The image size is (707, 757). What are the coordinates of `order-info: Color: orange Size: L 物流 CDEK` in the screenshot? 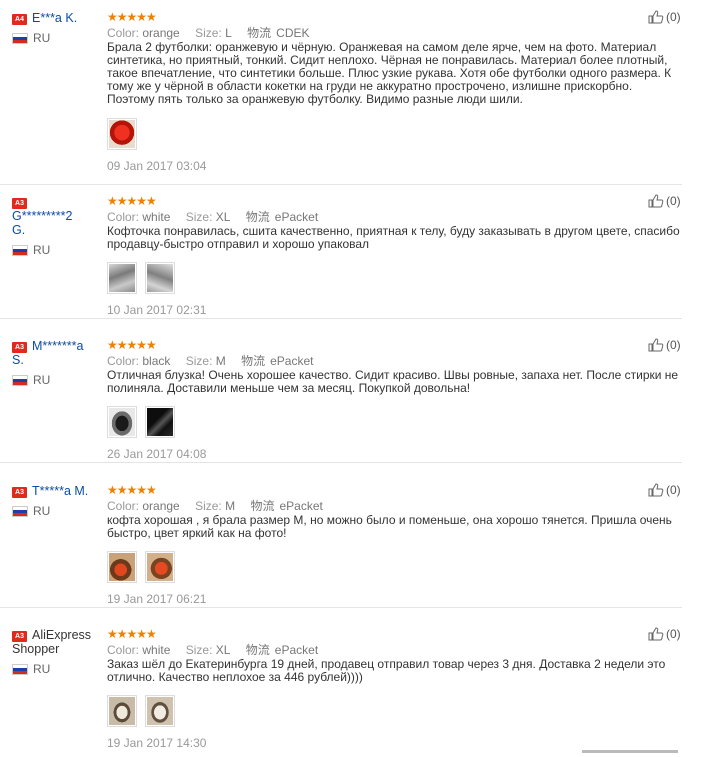 It's located at (214, 32).